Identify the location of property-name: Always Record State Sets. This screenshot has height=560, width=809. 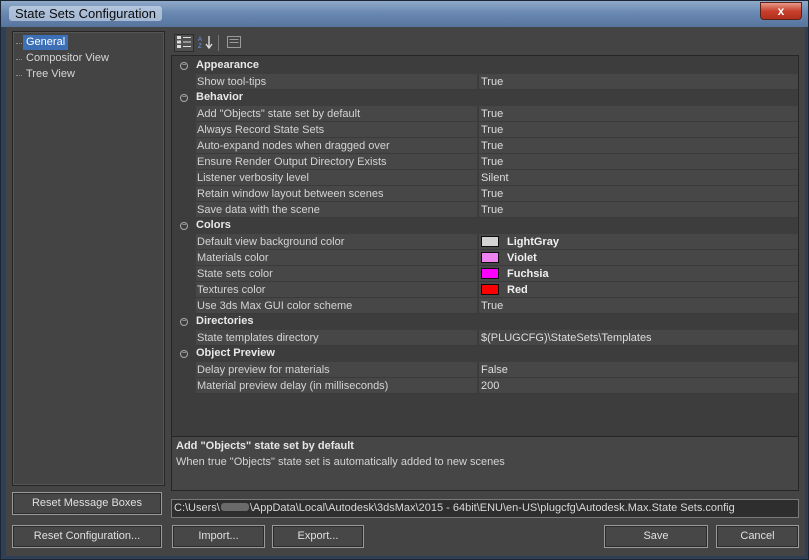
(336, 130).